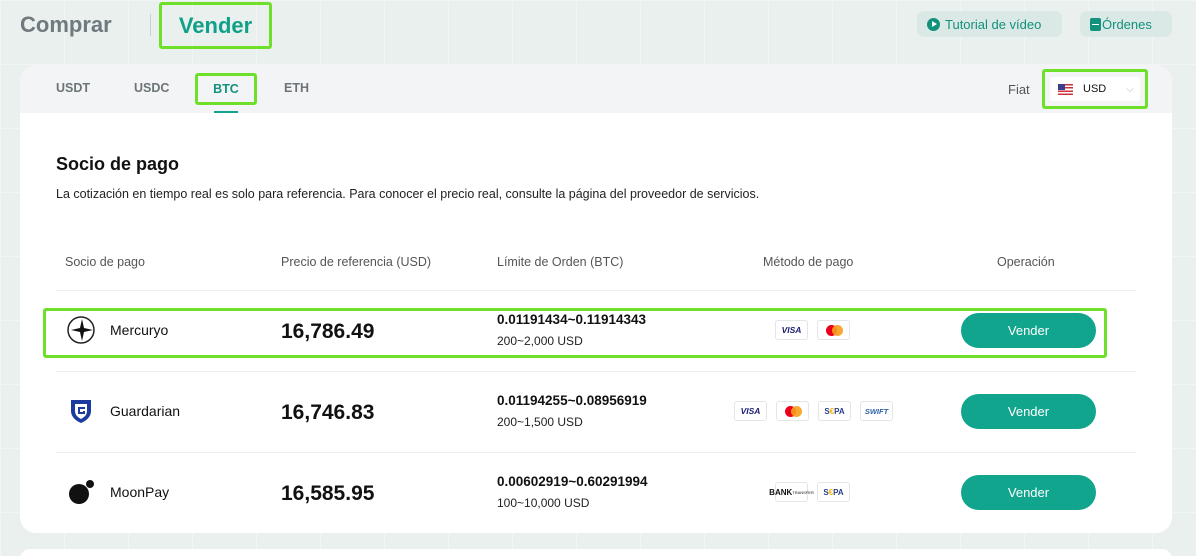  Describe the element at coordinates (81, 492) in the screenshot. I see `moonpay-logo-icon` at that location.